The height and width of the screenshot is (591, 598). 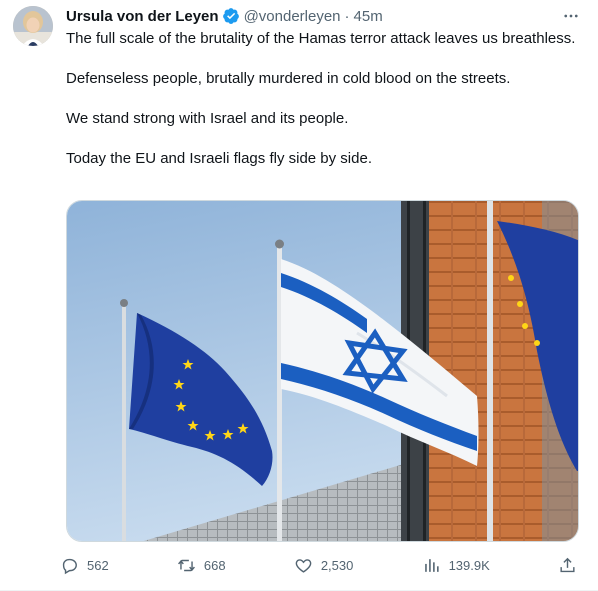 I want to click on views-count: 139.9K, so click(x=469, y=565).